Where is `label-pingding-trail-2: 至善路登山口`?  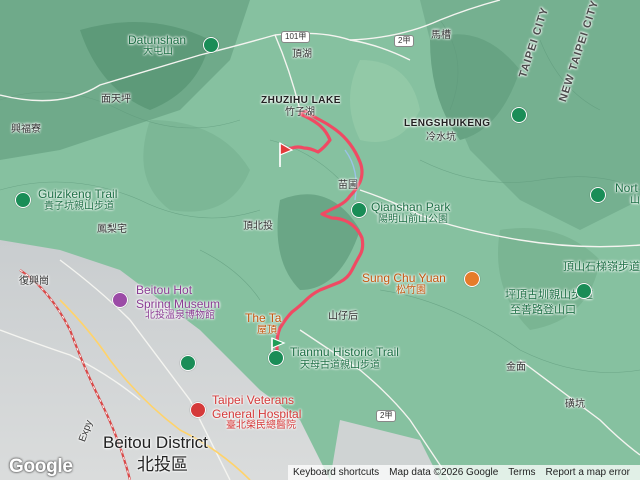
label-pingding-trail-2: 至善路登山口 is located at coordinates (543, 310).